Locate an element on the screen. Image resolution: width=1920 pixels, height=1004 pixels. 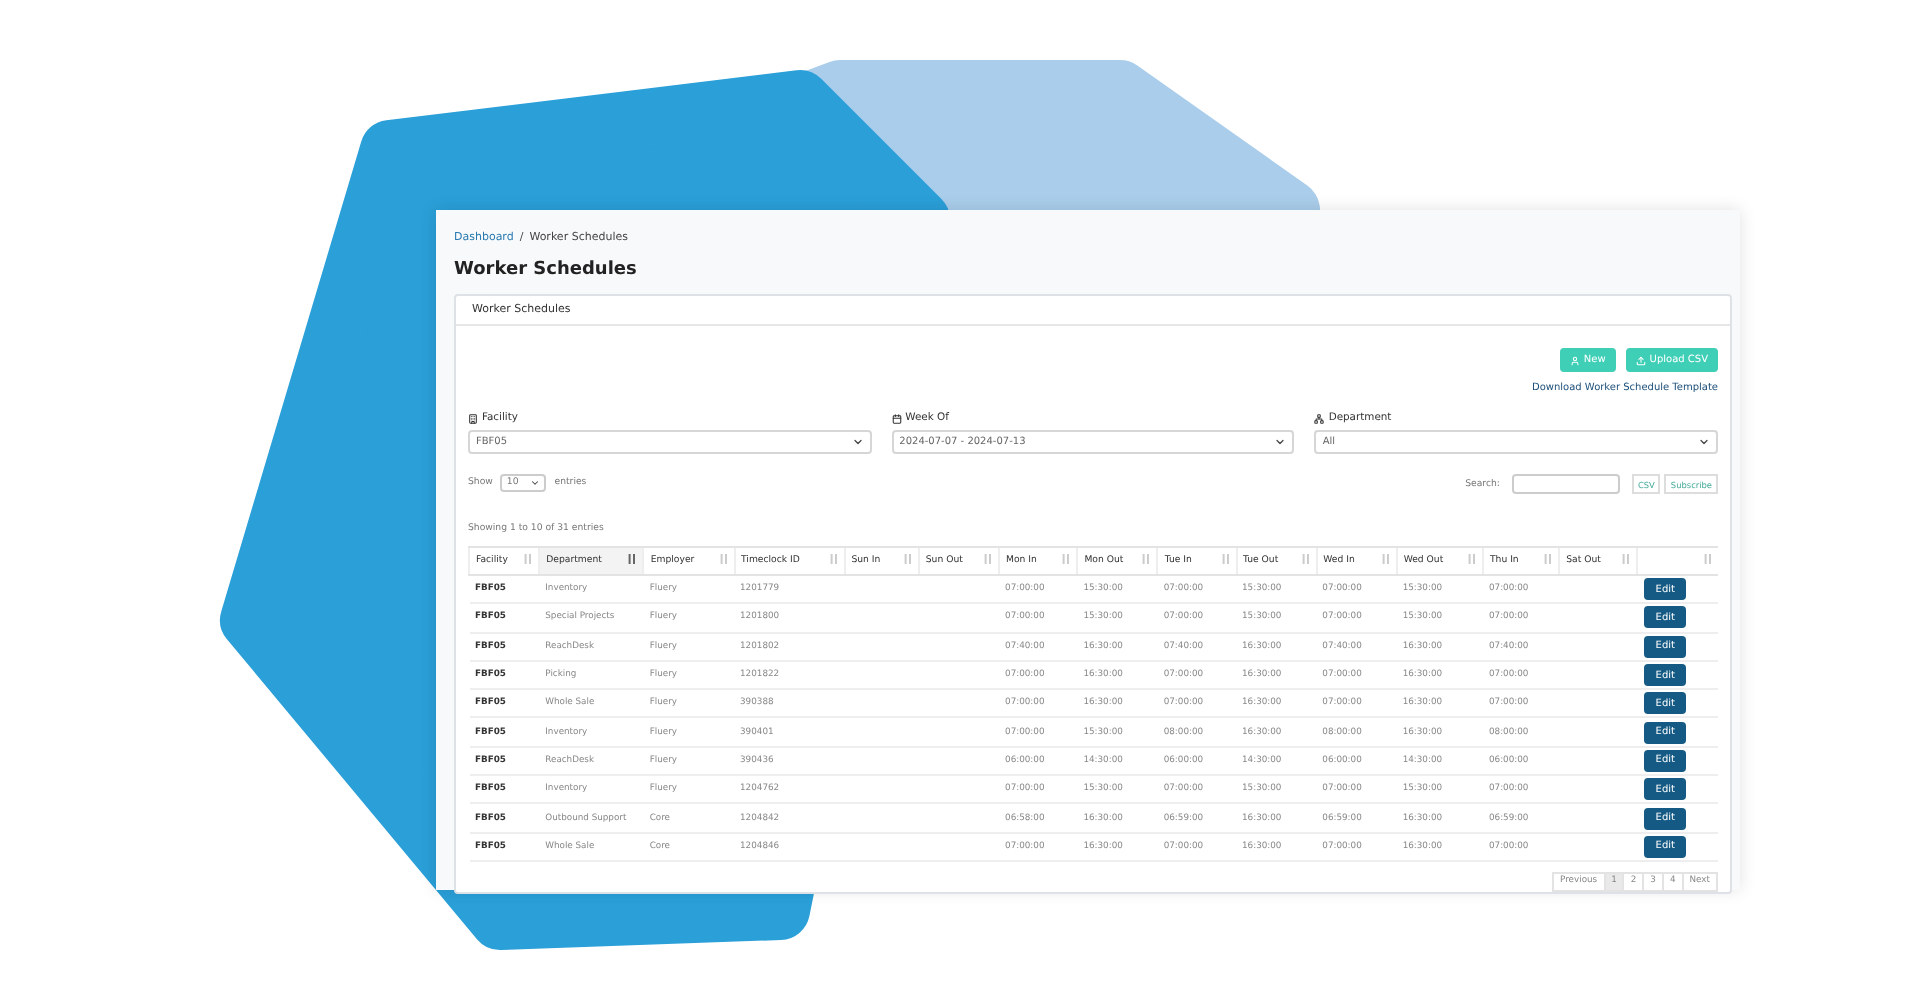
column-header is located at coordinates (1677, 561).